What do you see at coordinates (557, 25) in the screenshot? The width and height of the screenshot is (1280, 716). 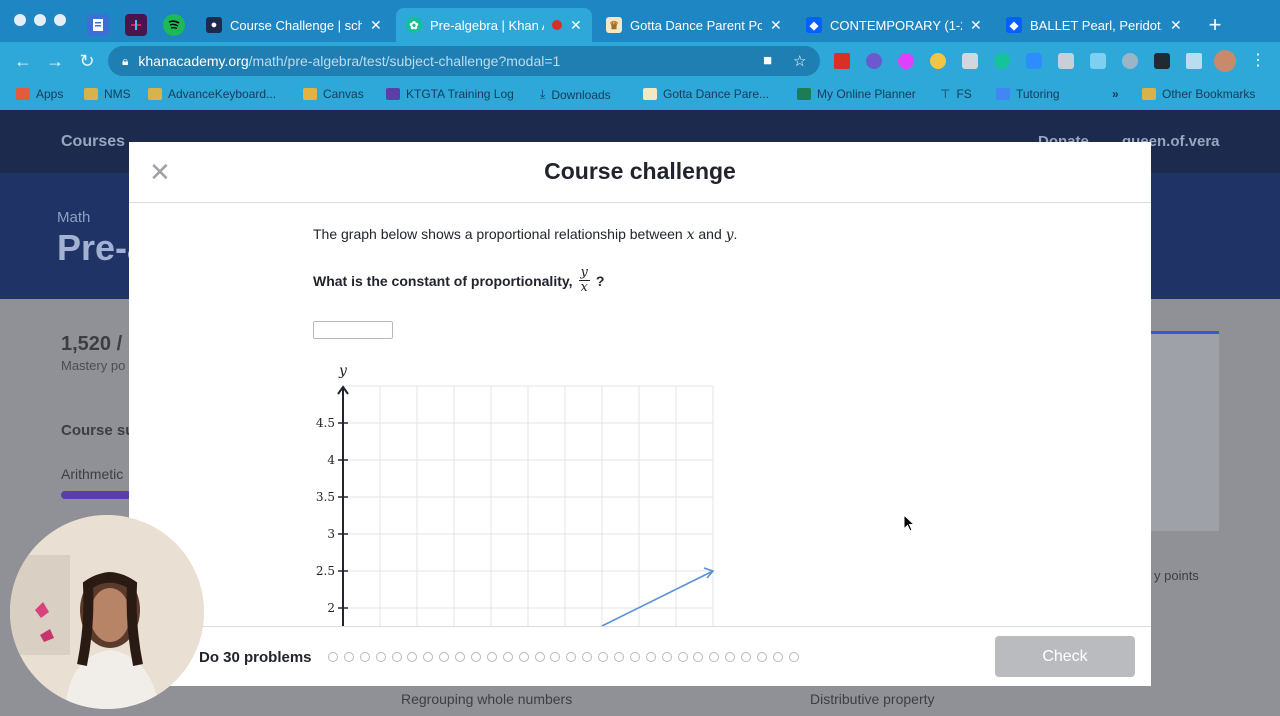 I see `recording-indicator-icon` at bounding box center [557, 25].